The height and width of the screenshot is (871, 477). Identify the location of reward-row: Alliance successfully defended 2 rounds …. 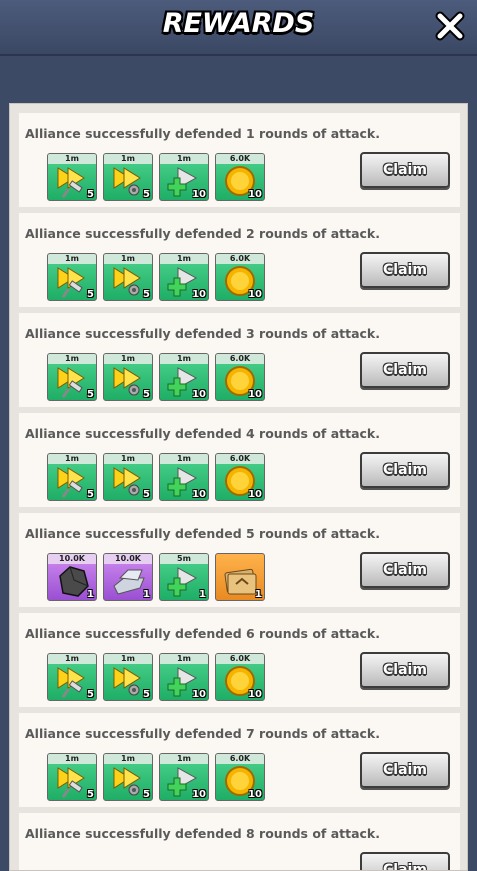
(239, 260).